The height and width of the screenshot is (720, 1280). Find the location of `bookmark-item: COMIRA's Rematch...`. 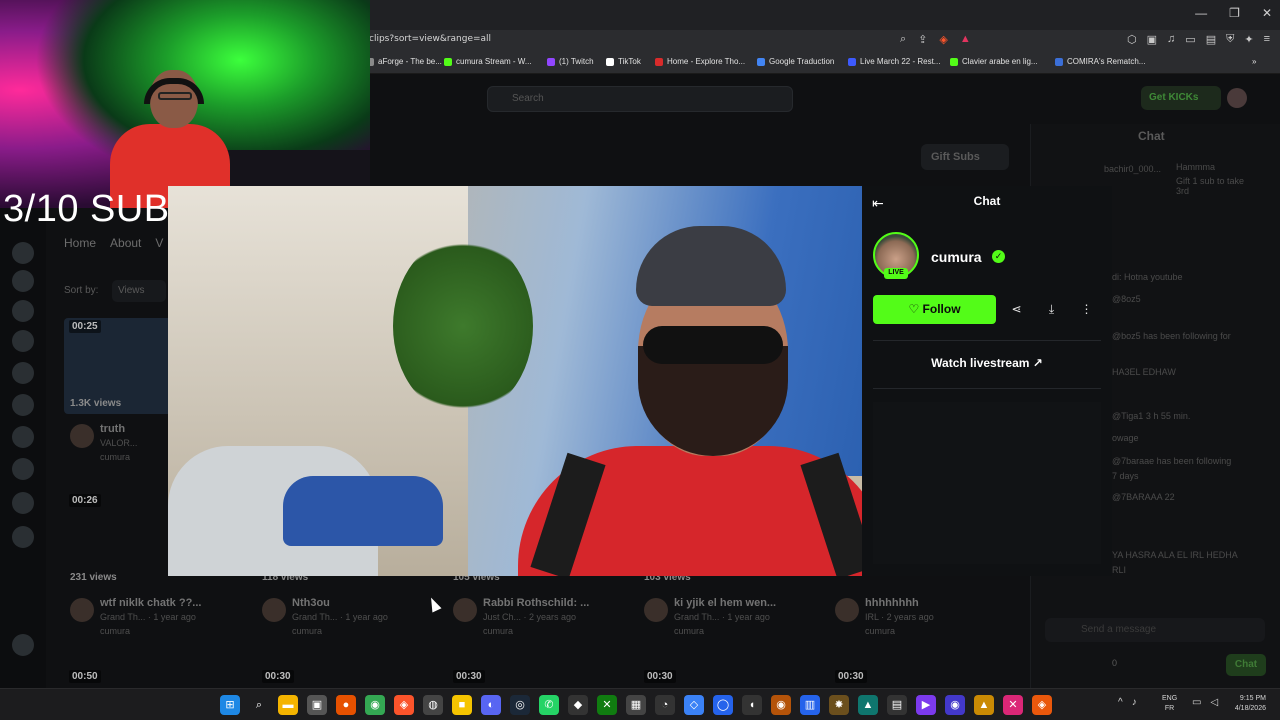

bookmark-item: COMIRA's Rematch... is located at coordinates (1100, 61).